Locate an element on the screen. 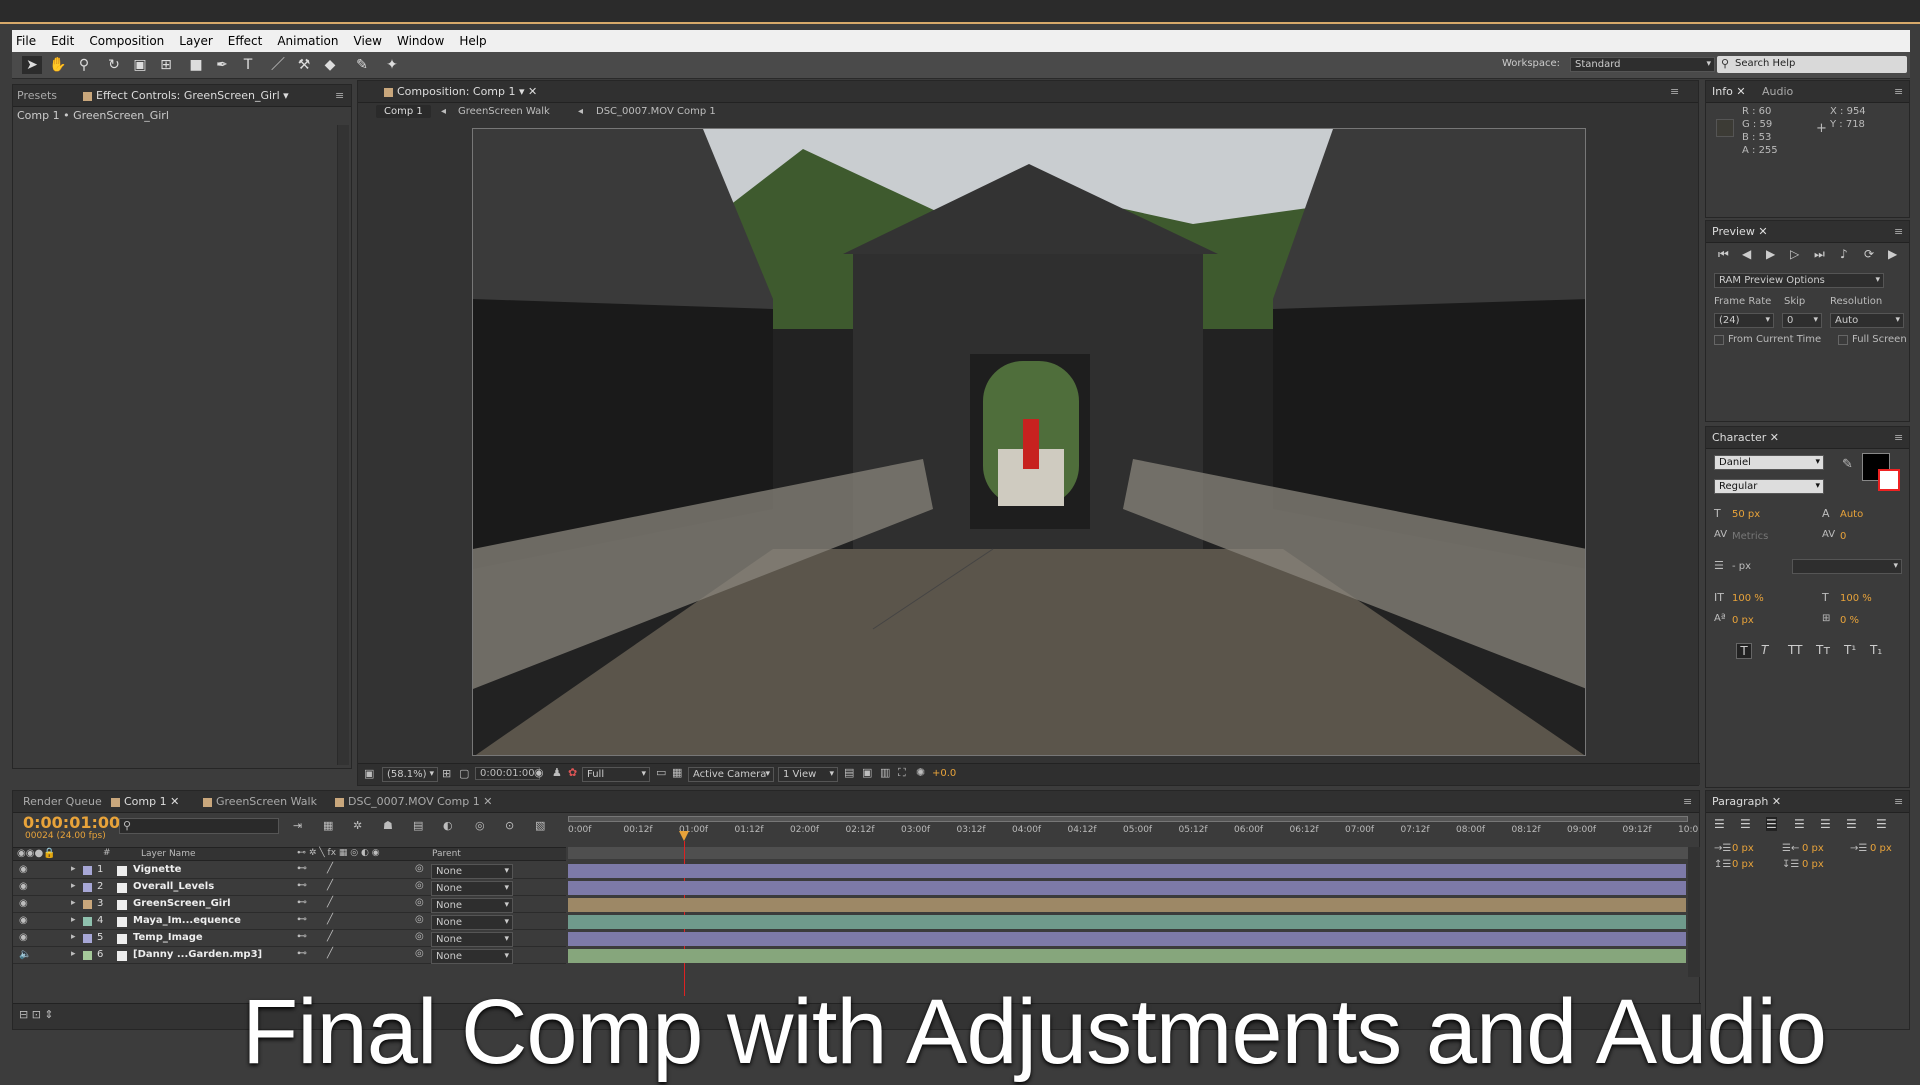 This screenshot has width=1920, height=1085. puppet-tool-icon: ✦ is located at coordinates (392, 65).